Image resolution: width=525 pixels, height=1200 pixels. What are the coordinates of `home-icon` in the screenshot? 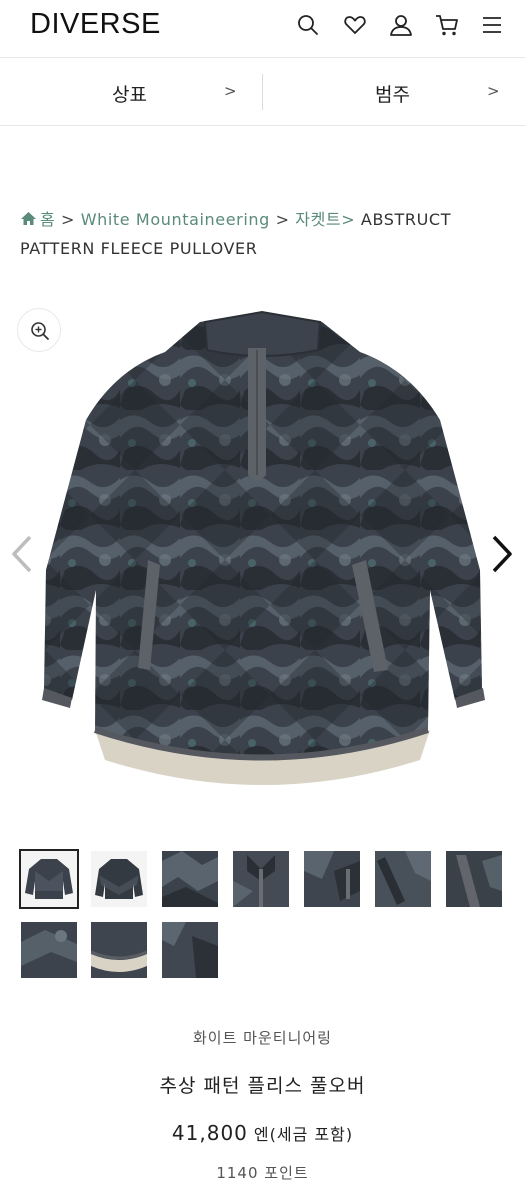 It's located at (28, 218).